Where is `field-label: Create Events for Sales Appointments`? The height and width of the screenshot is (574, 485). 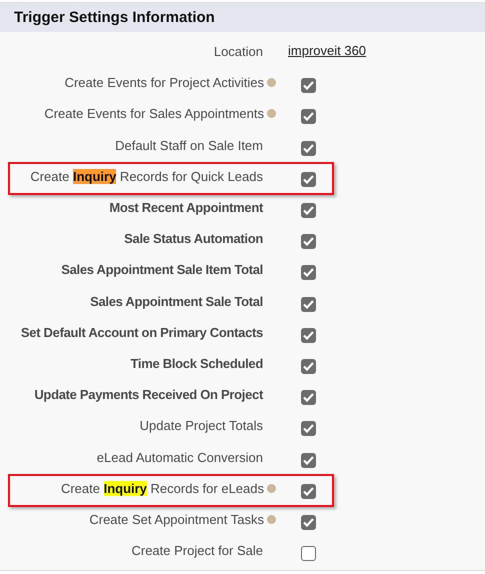
field-label: Create Events for Sales Appointments is located at coordinates (160, 114).